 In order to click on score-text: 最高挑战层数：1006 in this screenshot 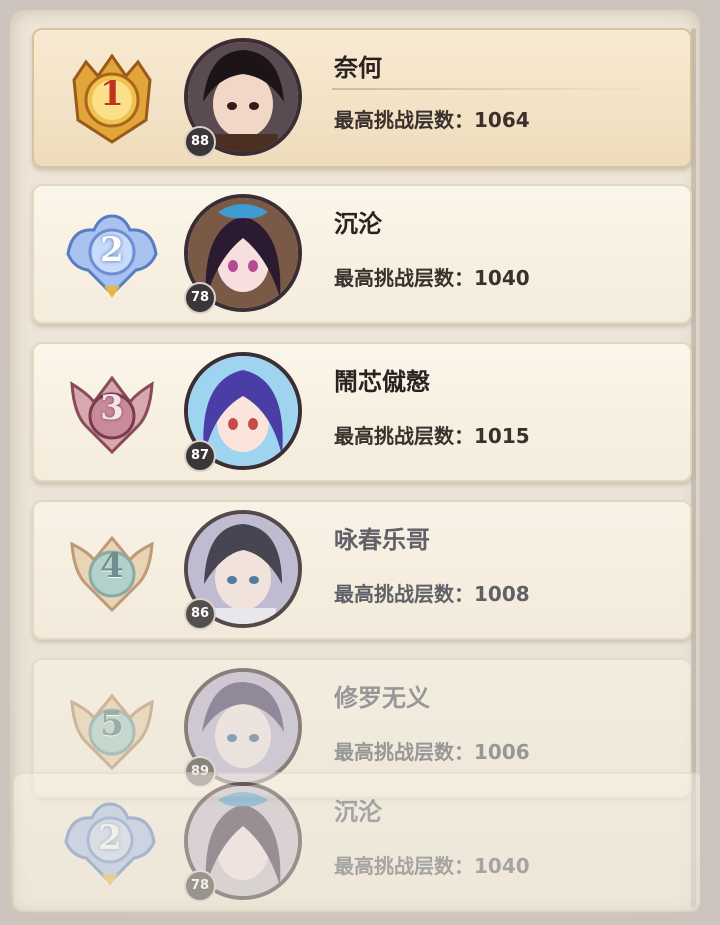, I will do `click(432, 750)`.